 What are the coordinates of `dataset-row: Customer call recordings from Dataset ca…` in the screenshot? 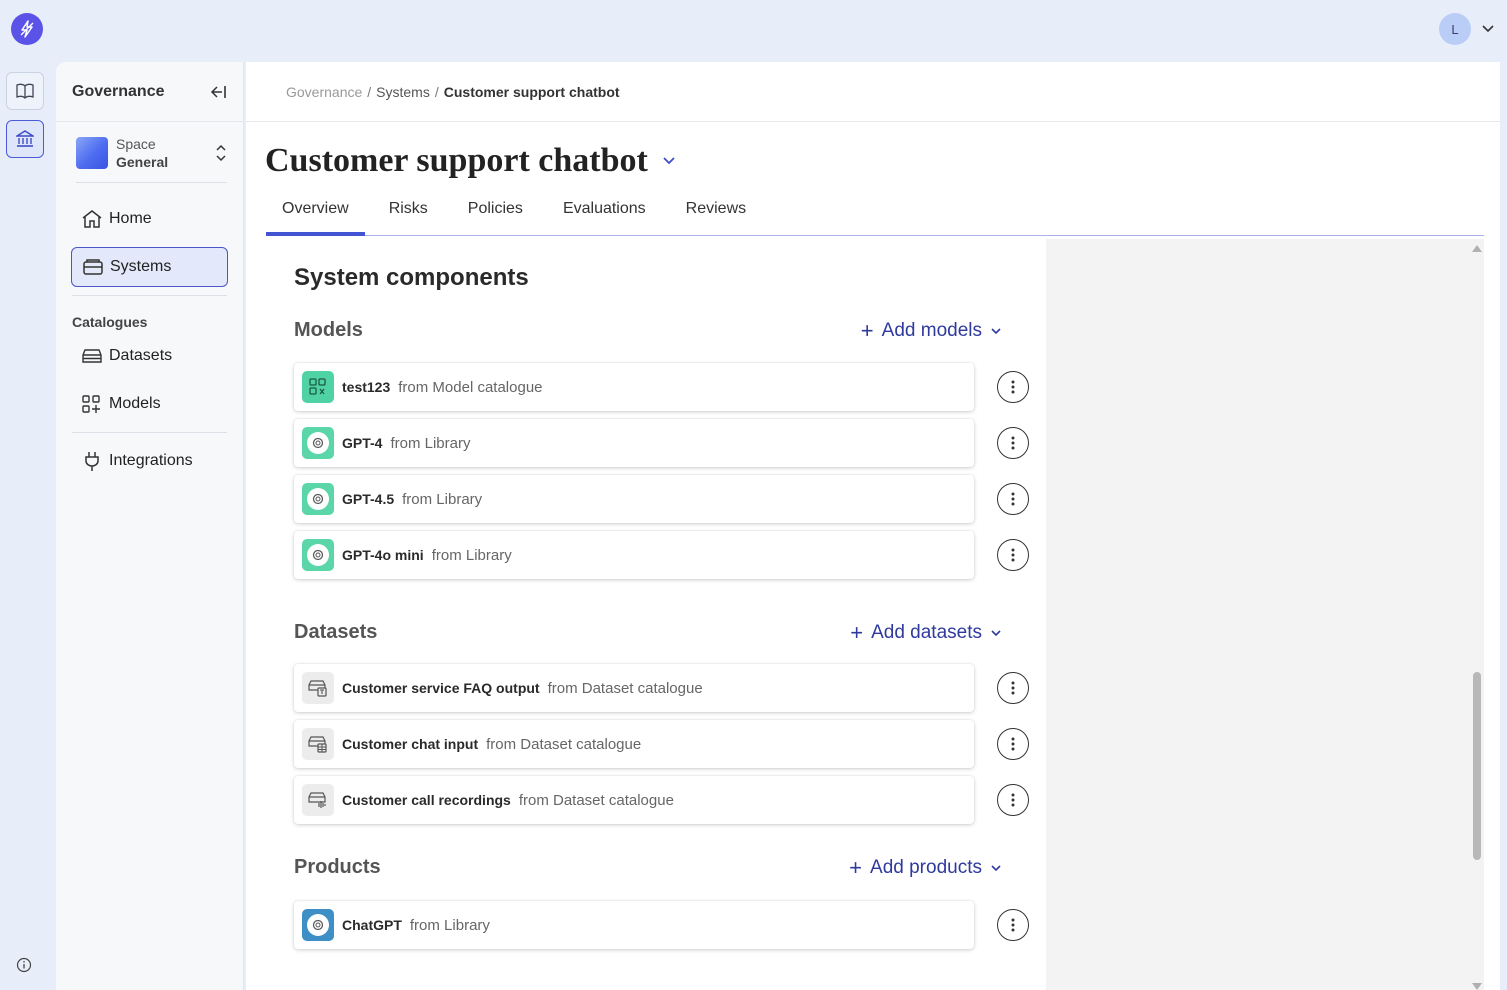 It's located at (634, 800).